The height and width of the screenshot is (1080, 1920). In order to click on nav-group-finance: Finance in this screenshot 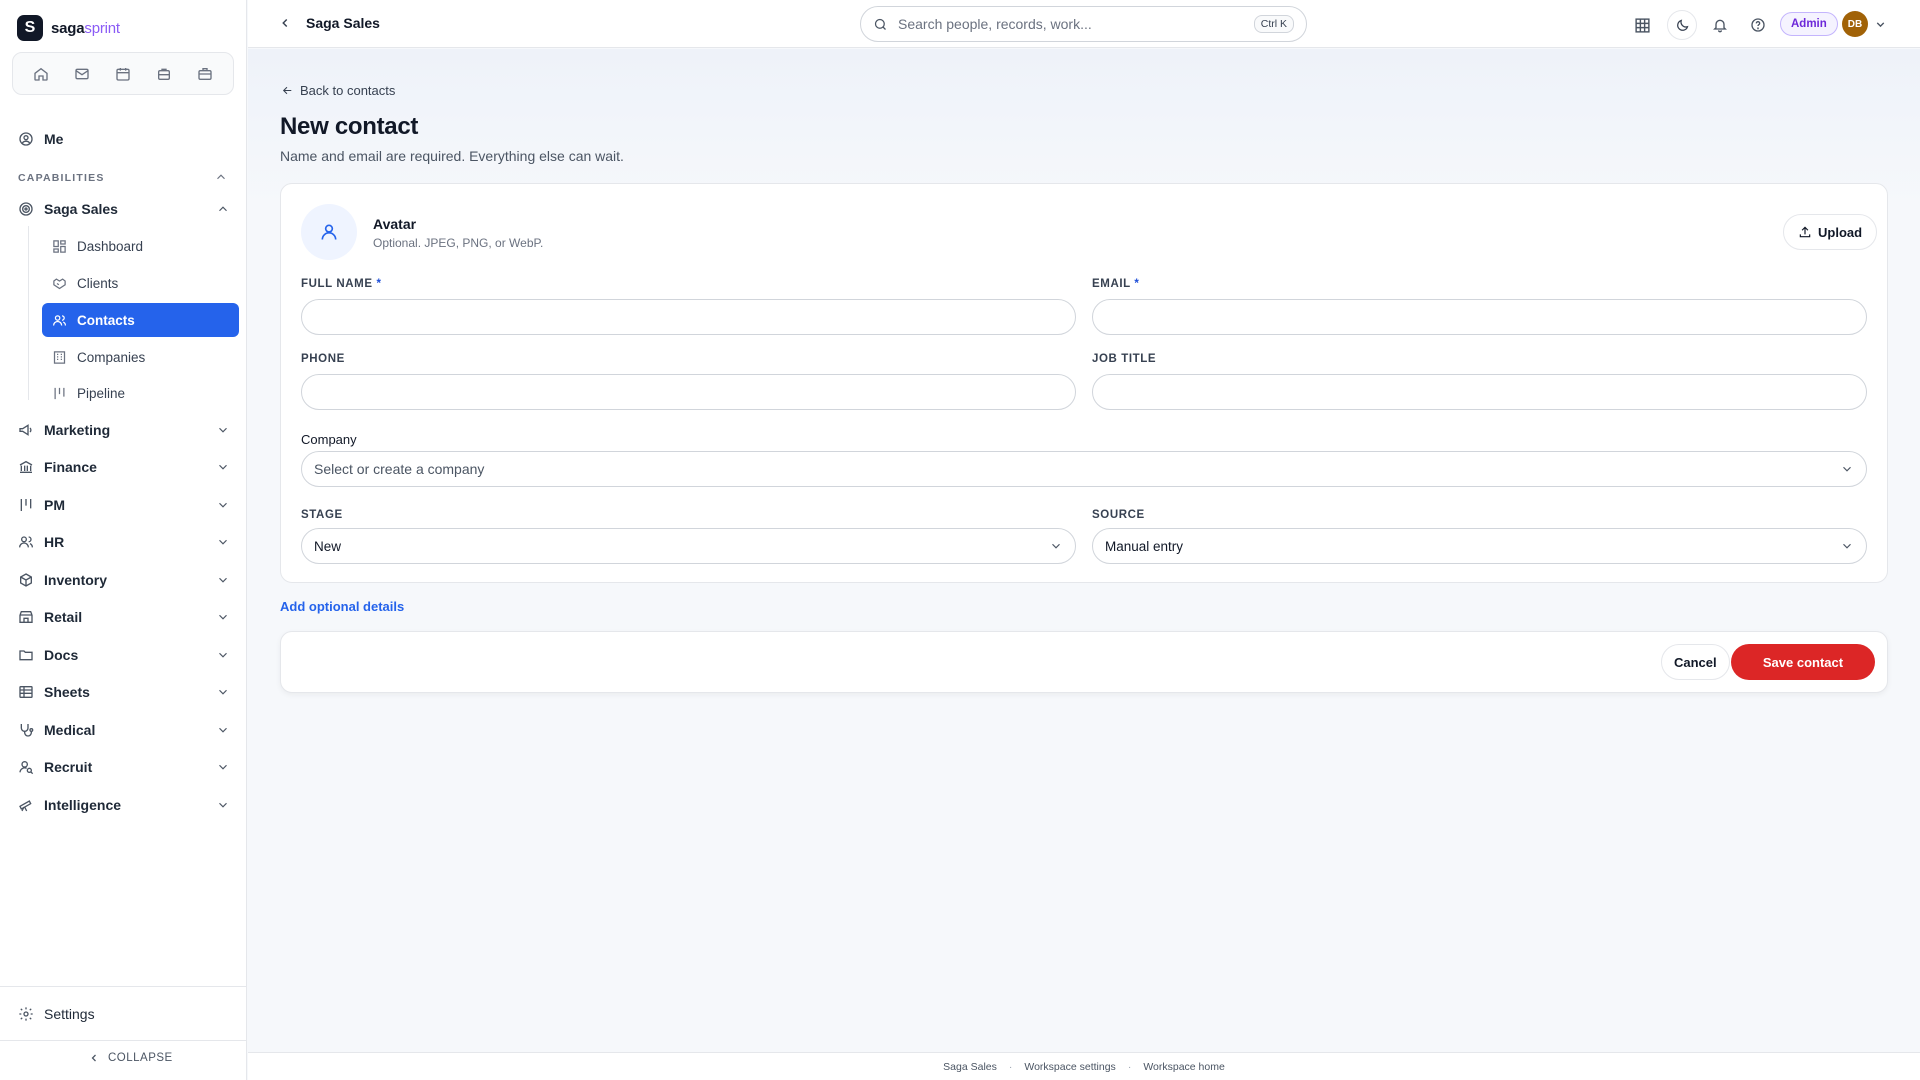, I will do `click(124, 467)`.